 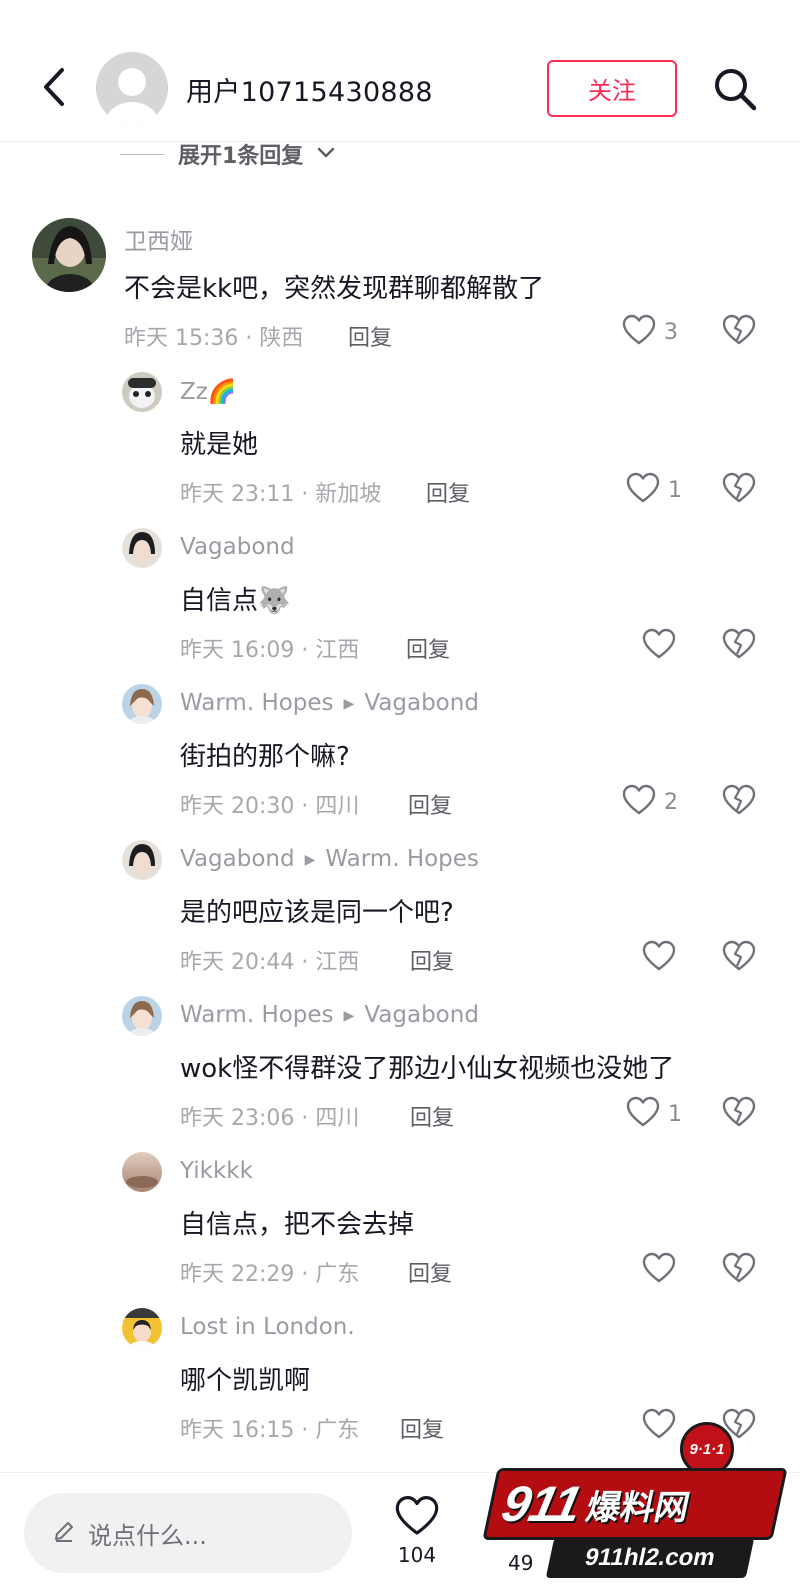 What do you see at coordinates (326, 154) in the screenshot?
I see `chevron-down-icon` at bounding box center [326, 154].